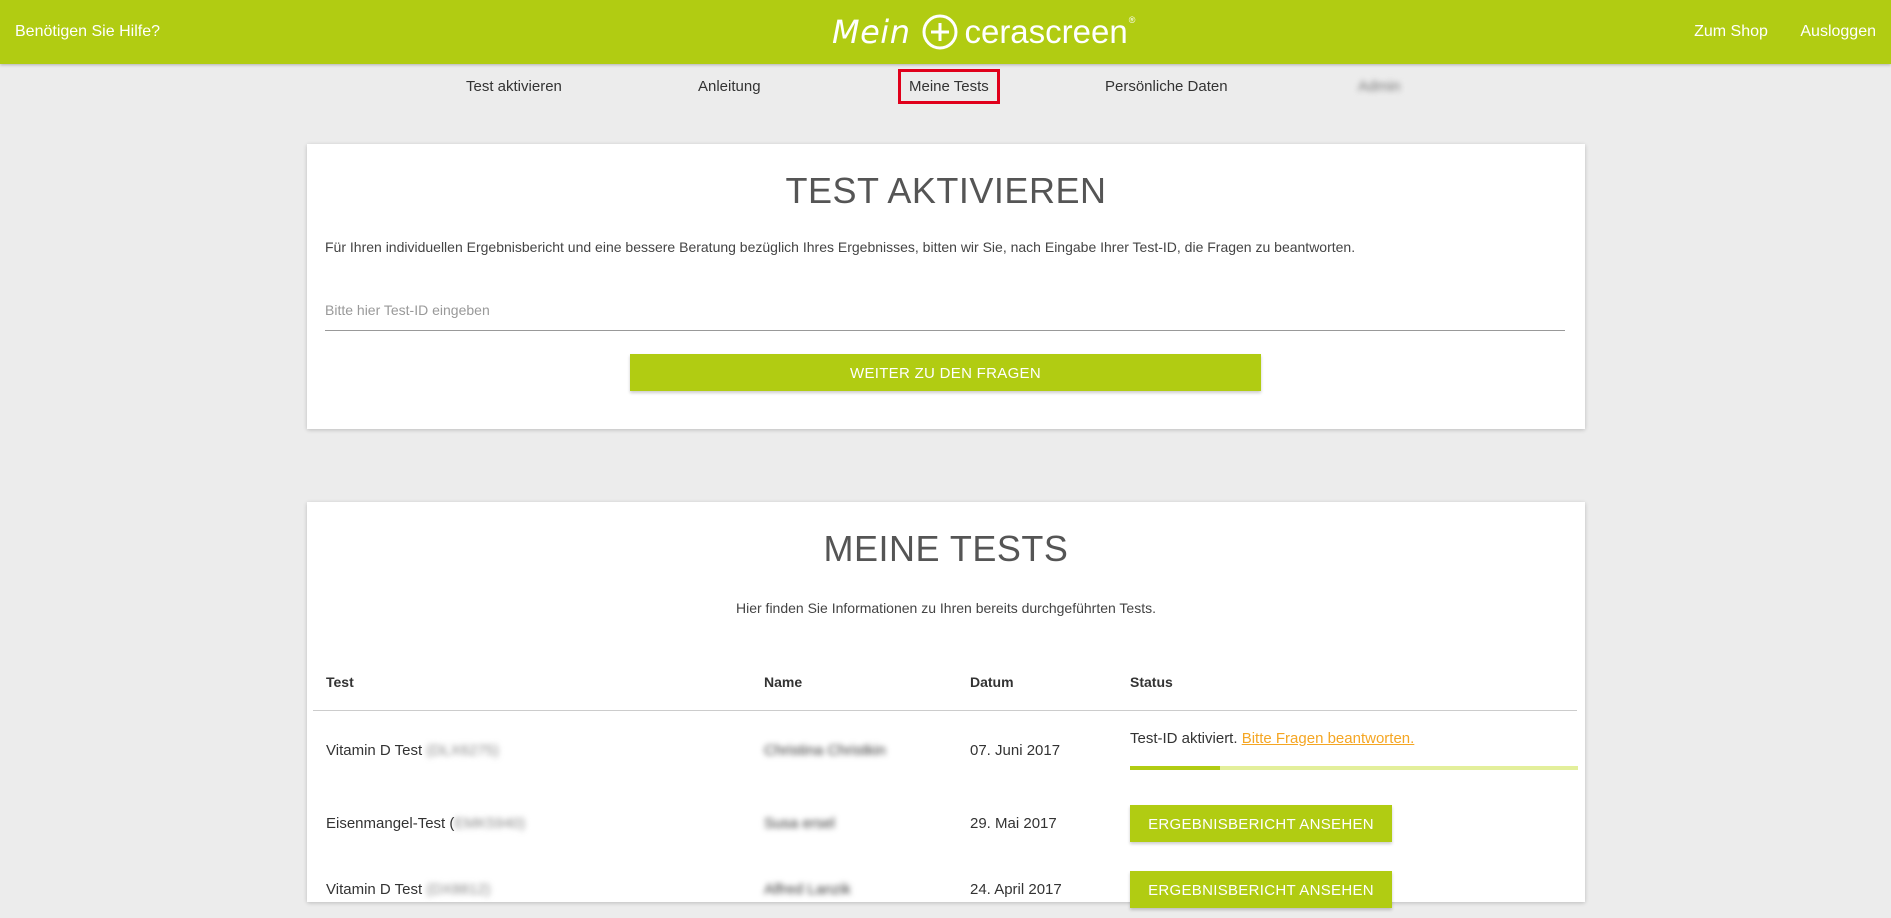  What do you see at coordinates (825, 750) in the screenshot?
I see `person-name-blurred: Christina Christkin` at bounding box center [825, 750].